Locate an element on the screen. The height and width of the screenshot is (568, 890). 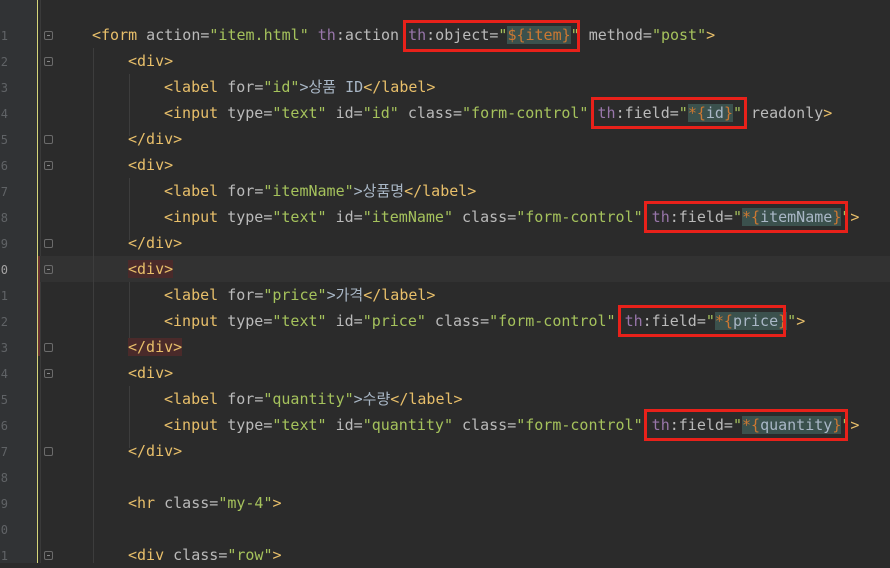
vcs-change-marker is located at coordinates (39, 306).